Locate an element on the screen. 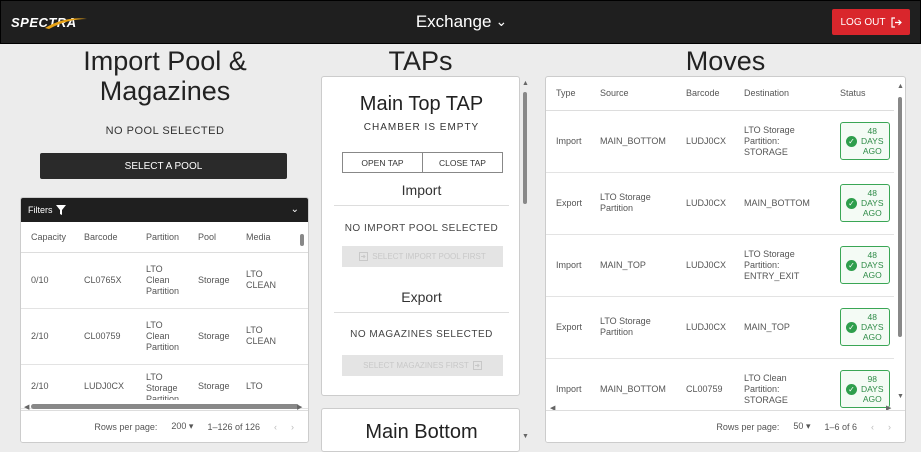 The height and width of the screenshot is (452, 921). import-icon is located at coordinates (364, 256).